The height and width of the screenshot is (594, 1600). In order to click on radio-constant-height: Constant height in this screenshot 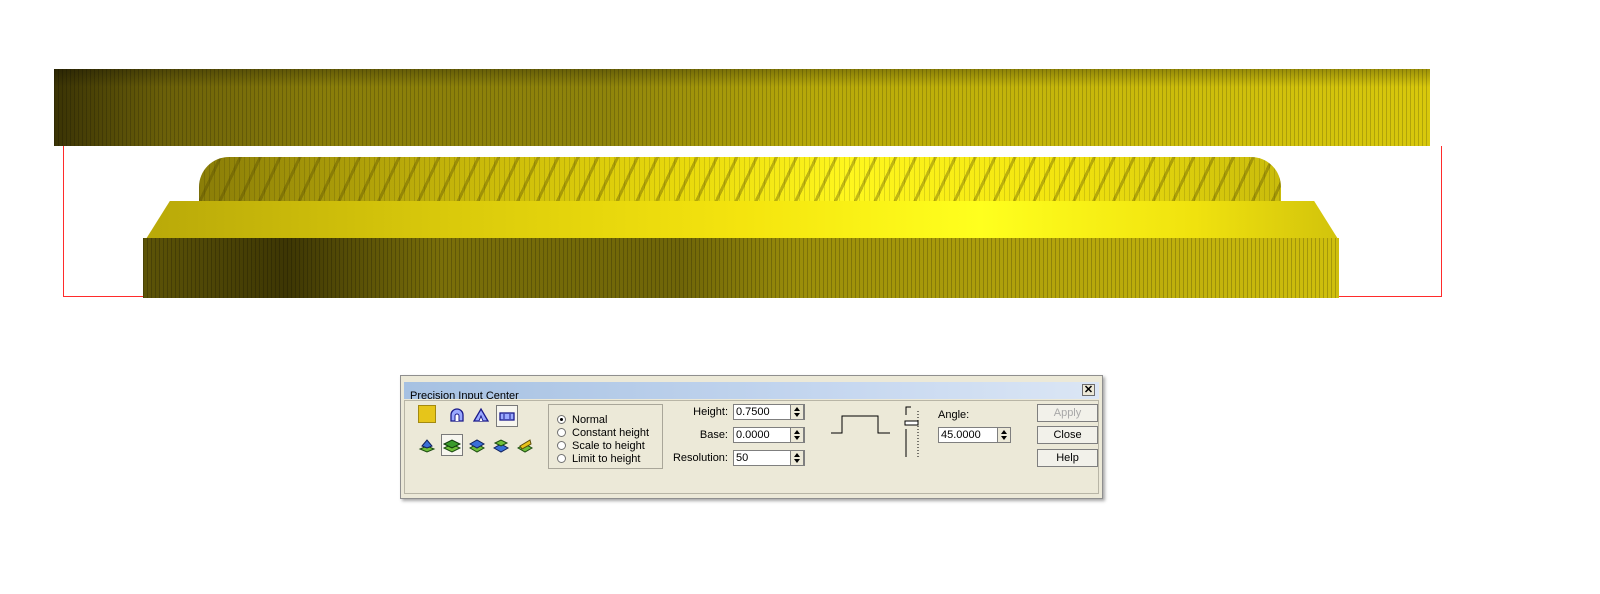, I will do `click(603, 432)`.